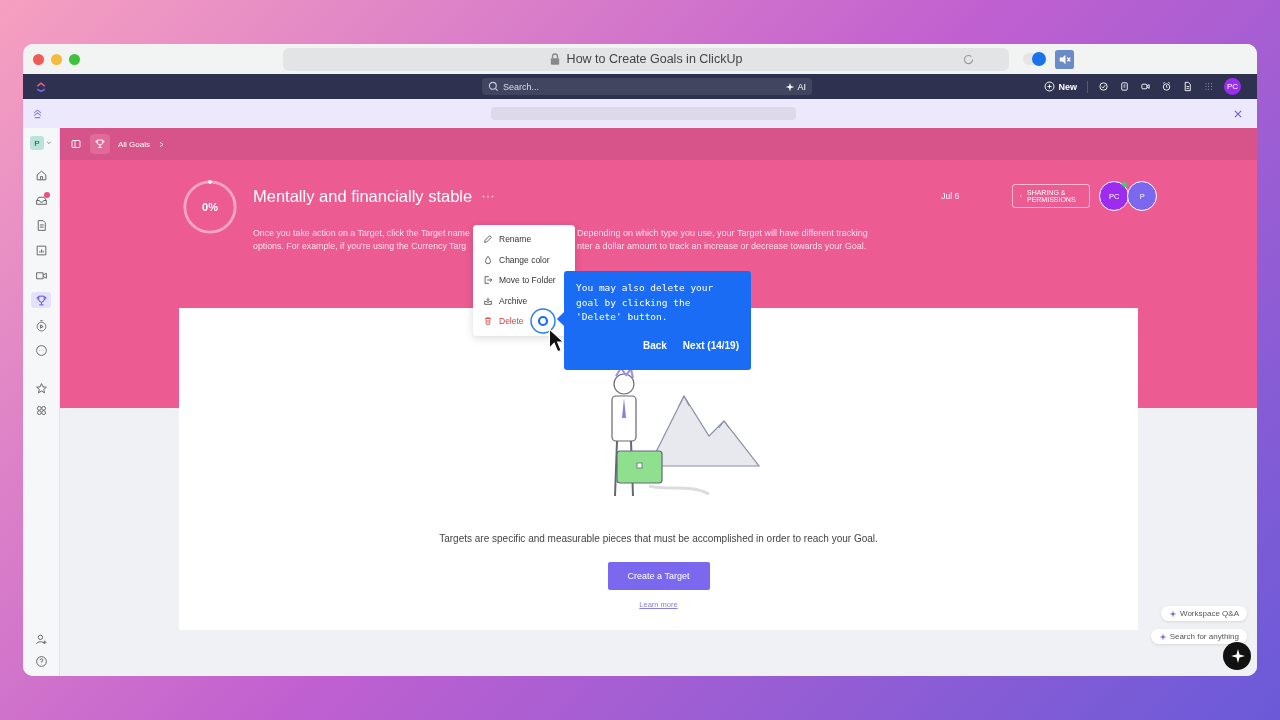 The height and width of the screenshot is (720, 1280). Describe the element at coordinates (1050, 86) in the screenshot. I see `plus-circle-icon` at that location.